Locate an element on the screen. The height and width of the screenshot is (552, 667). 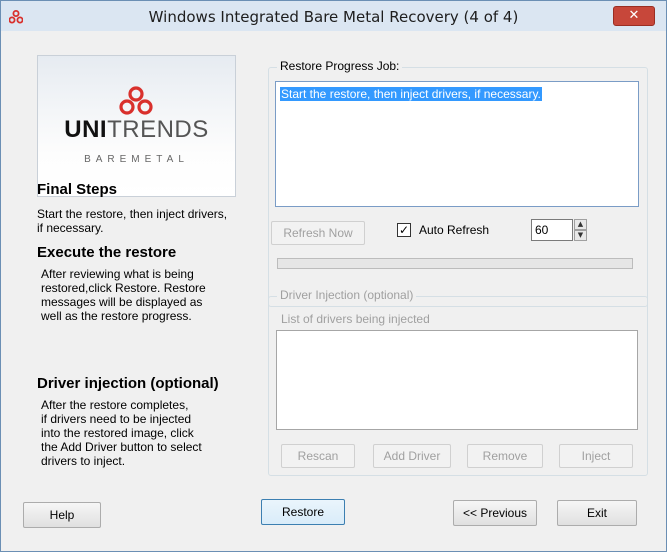
checkmark-icon: ✓ is located at coordinates (404, 230).